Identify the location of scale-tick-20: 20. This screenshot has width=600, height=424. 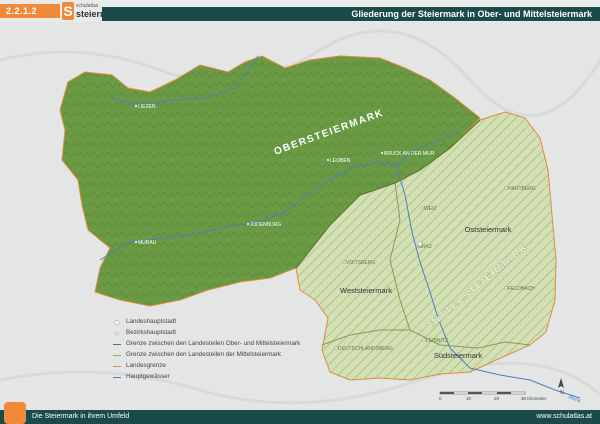
(497, 398).